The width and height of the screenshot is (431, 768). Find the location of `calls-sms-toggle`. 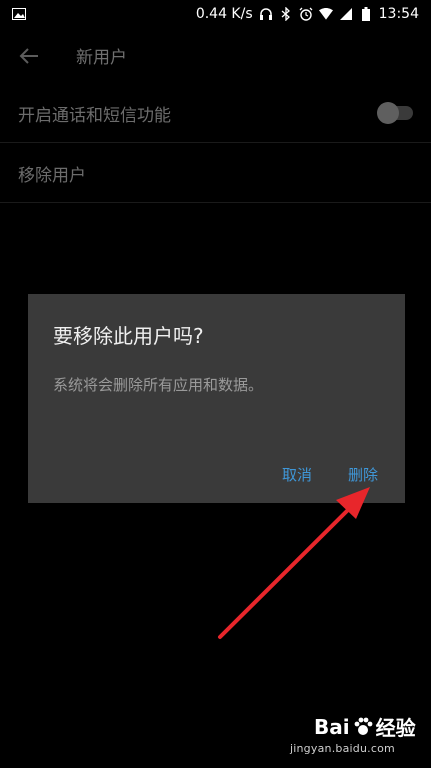

calls-sms-toggle is located at coordinates (395, 113).